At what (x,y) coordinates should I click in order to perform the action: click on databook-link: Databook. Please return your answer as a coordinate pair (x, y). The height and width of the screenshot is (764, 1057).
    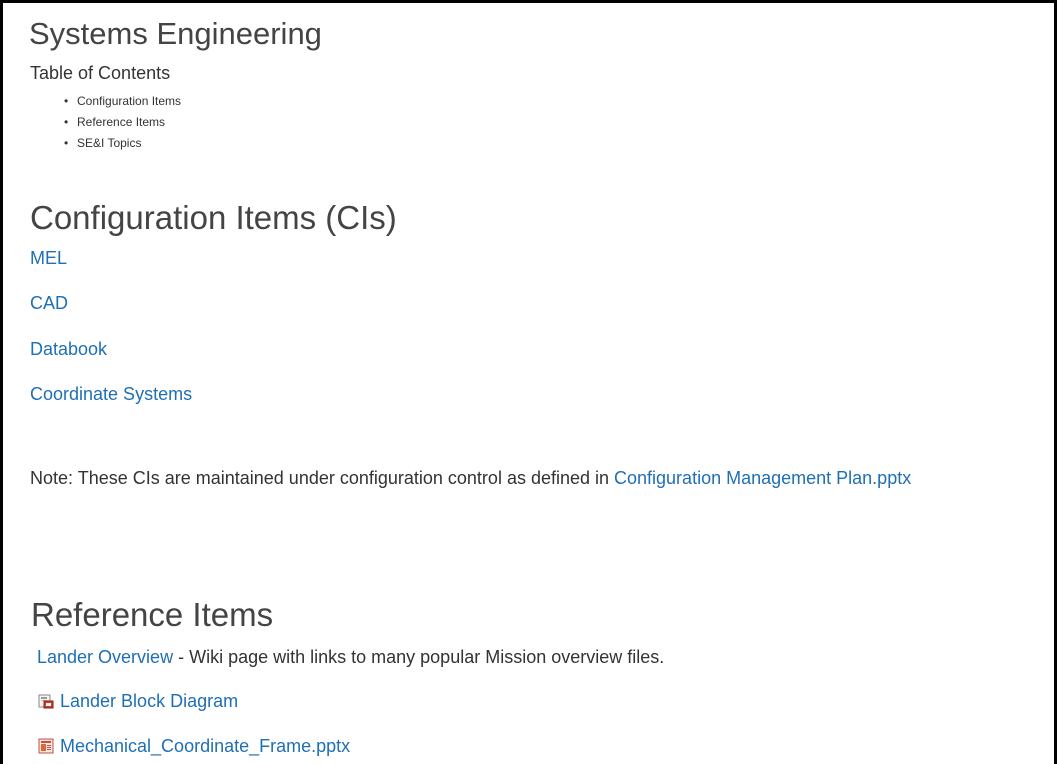
    Looking at the image, I should click on (68, 349).